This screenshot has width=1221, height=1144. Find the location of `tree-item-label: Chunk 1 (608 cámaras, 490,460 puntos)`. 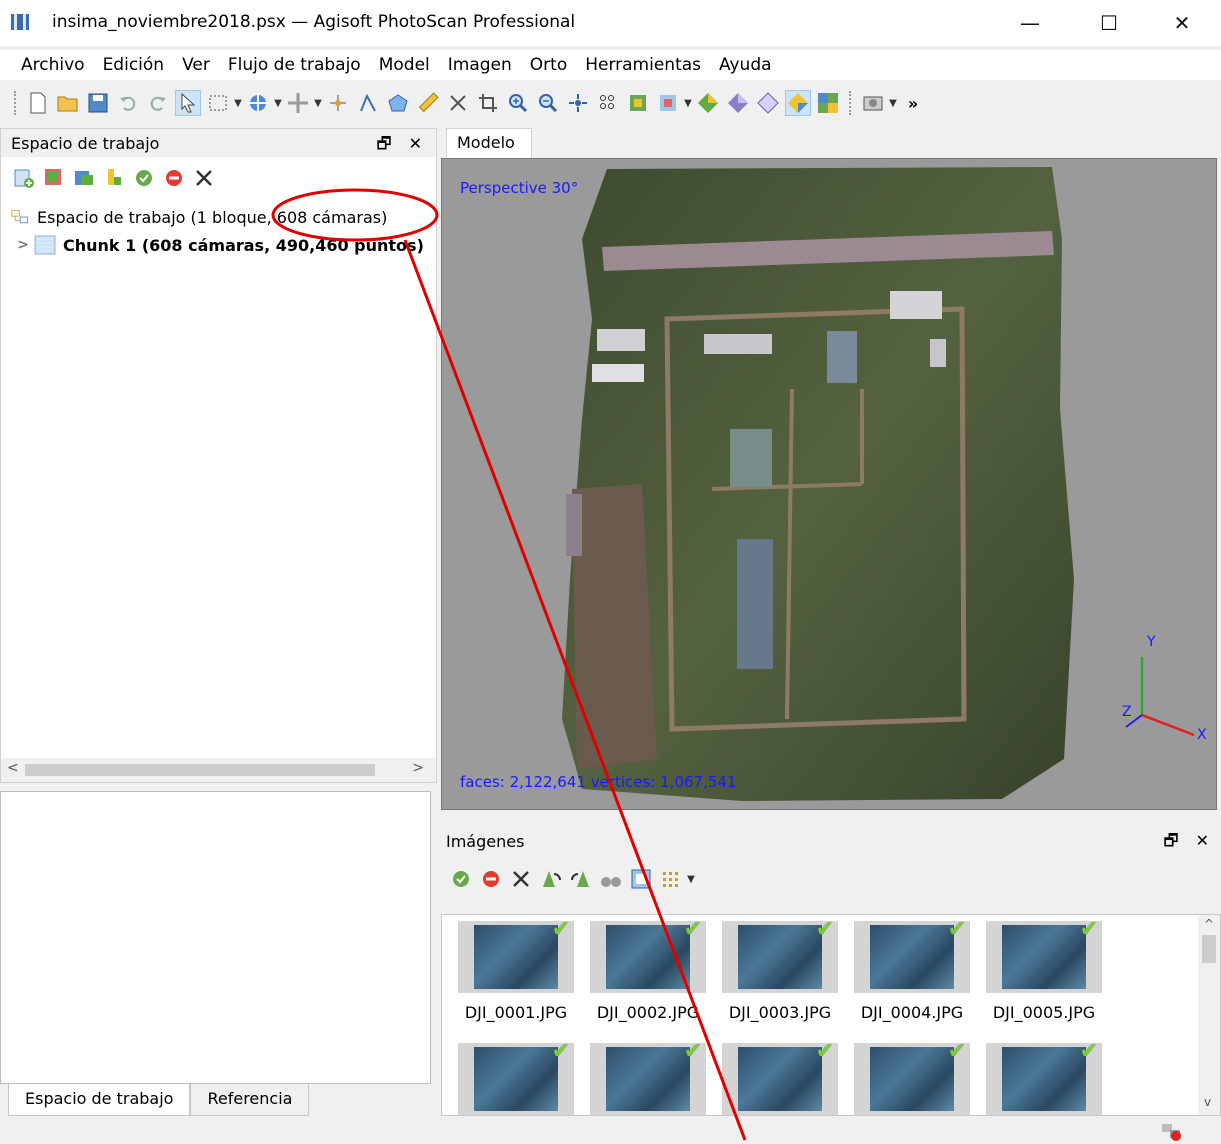

tree-item-label: Chunk 1 (608 cámaras, 490,460 puntos) is located at coordinates (243, 245).